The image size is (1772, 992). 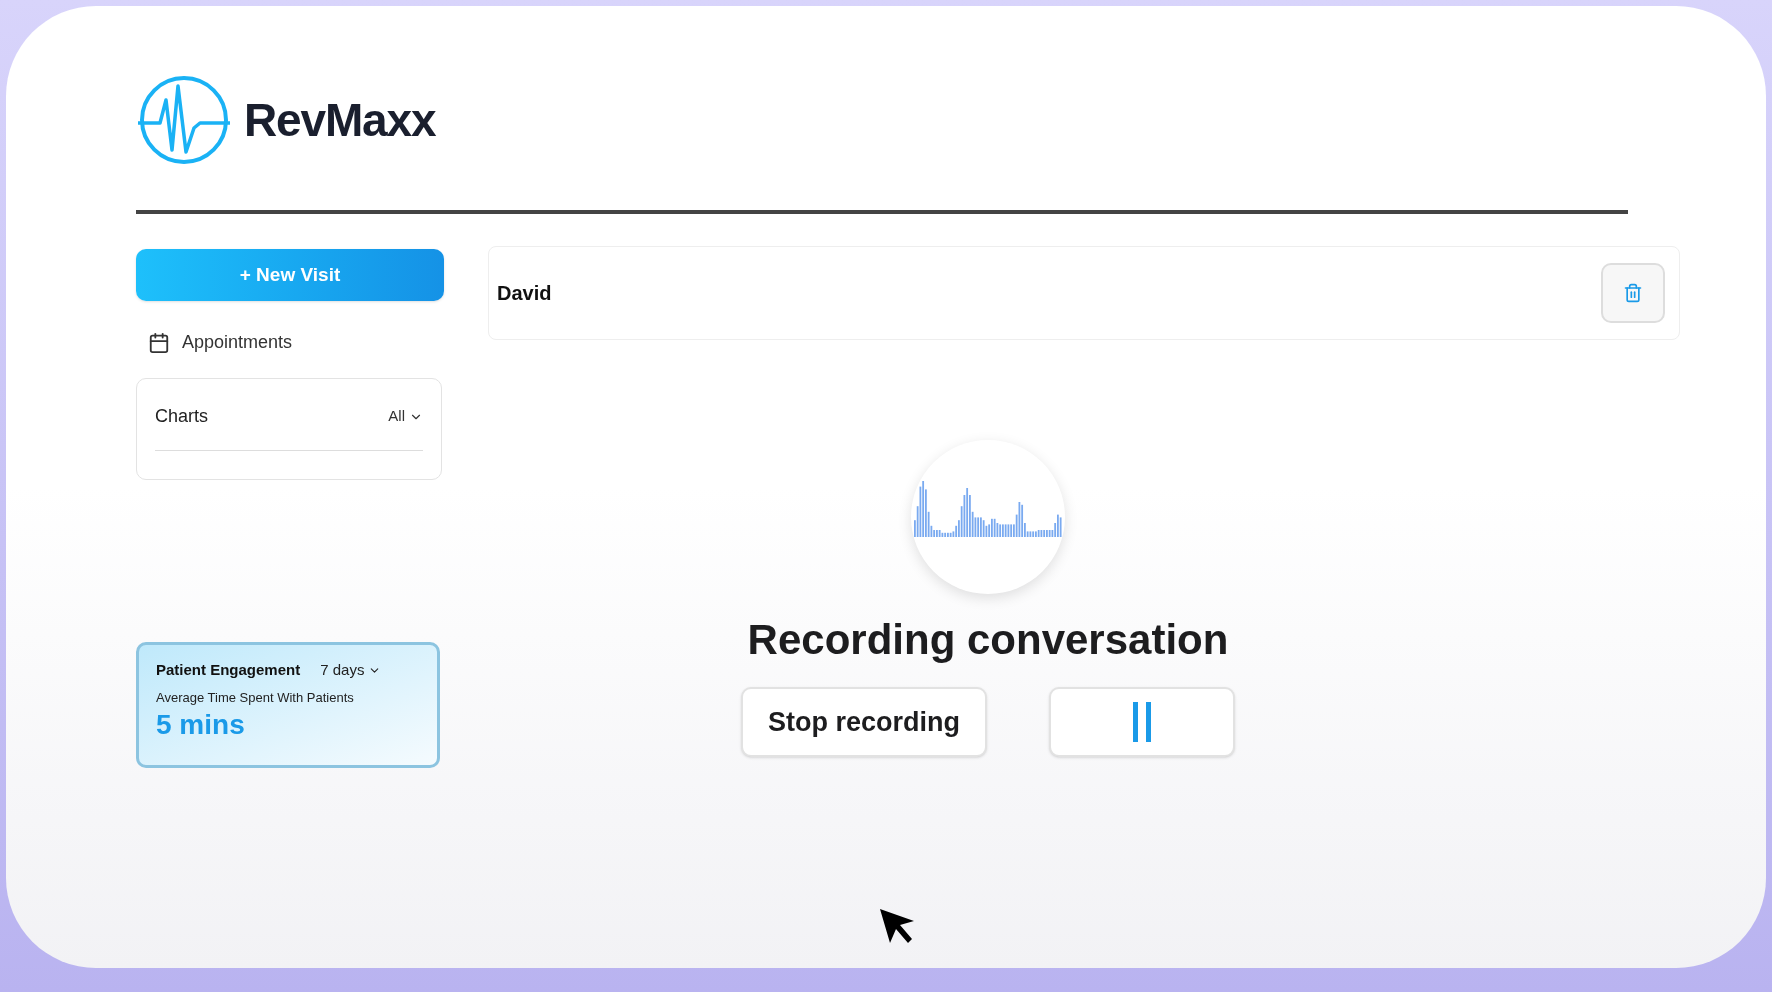 What do you see at coordinates (864, 722) in the screenshot?
I see `stop-recording-button: Stop recording` at bounding box center [864, 722].